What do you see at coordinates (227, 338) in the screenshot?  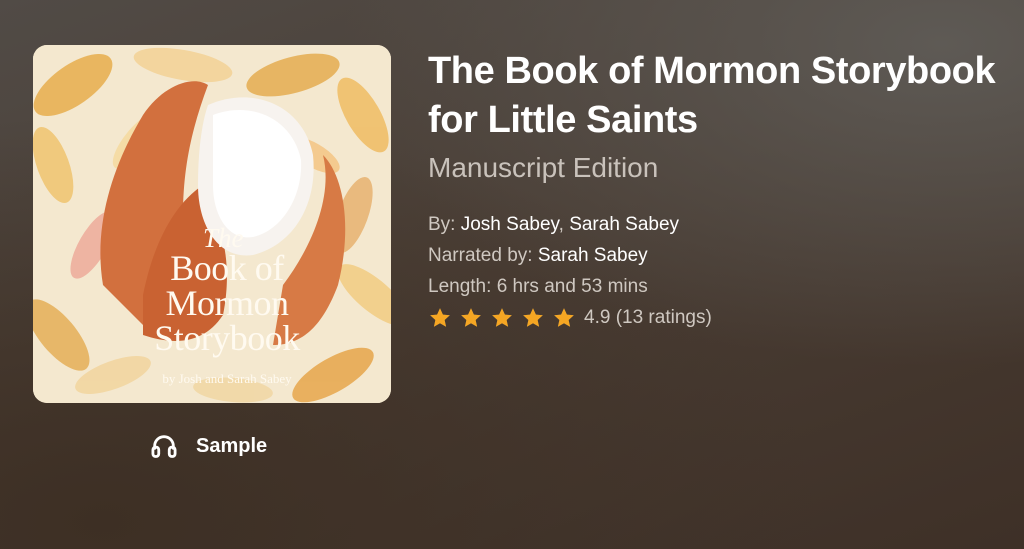 I see `cover-title-line-3: Storybook` at bounding box center [227, 338].